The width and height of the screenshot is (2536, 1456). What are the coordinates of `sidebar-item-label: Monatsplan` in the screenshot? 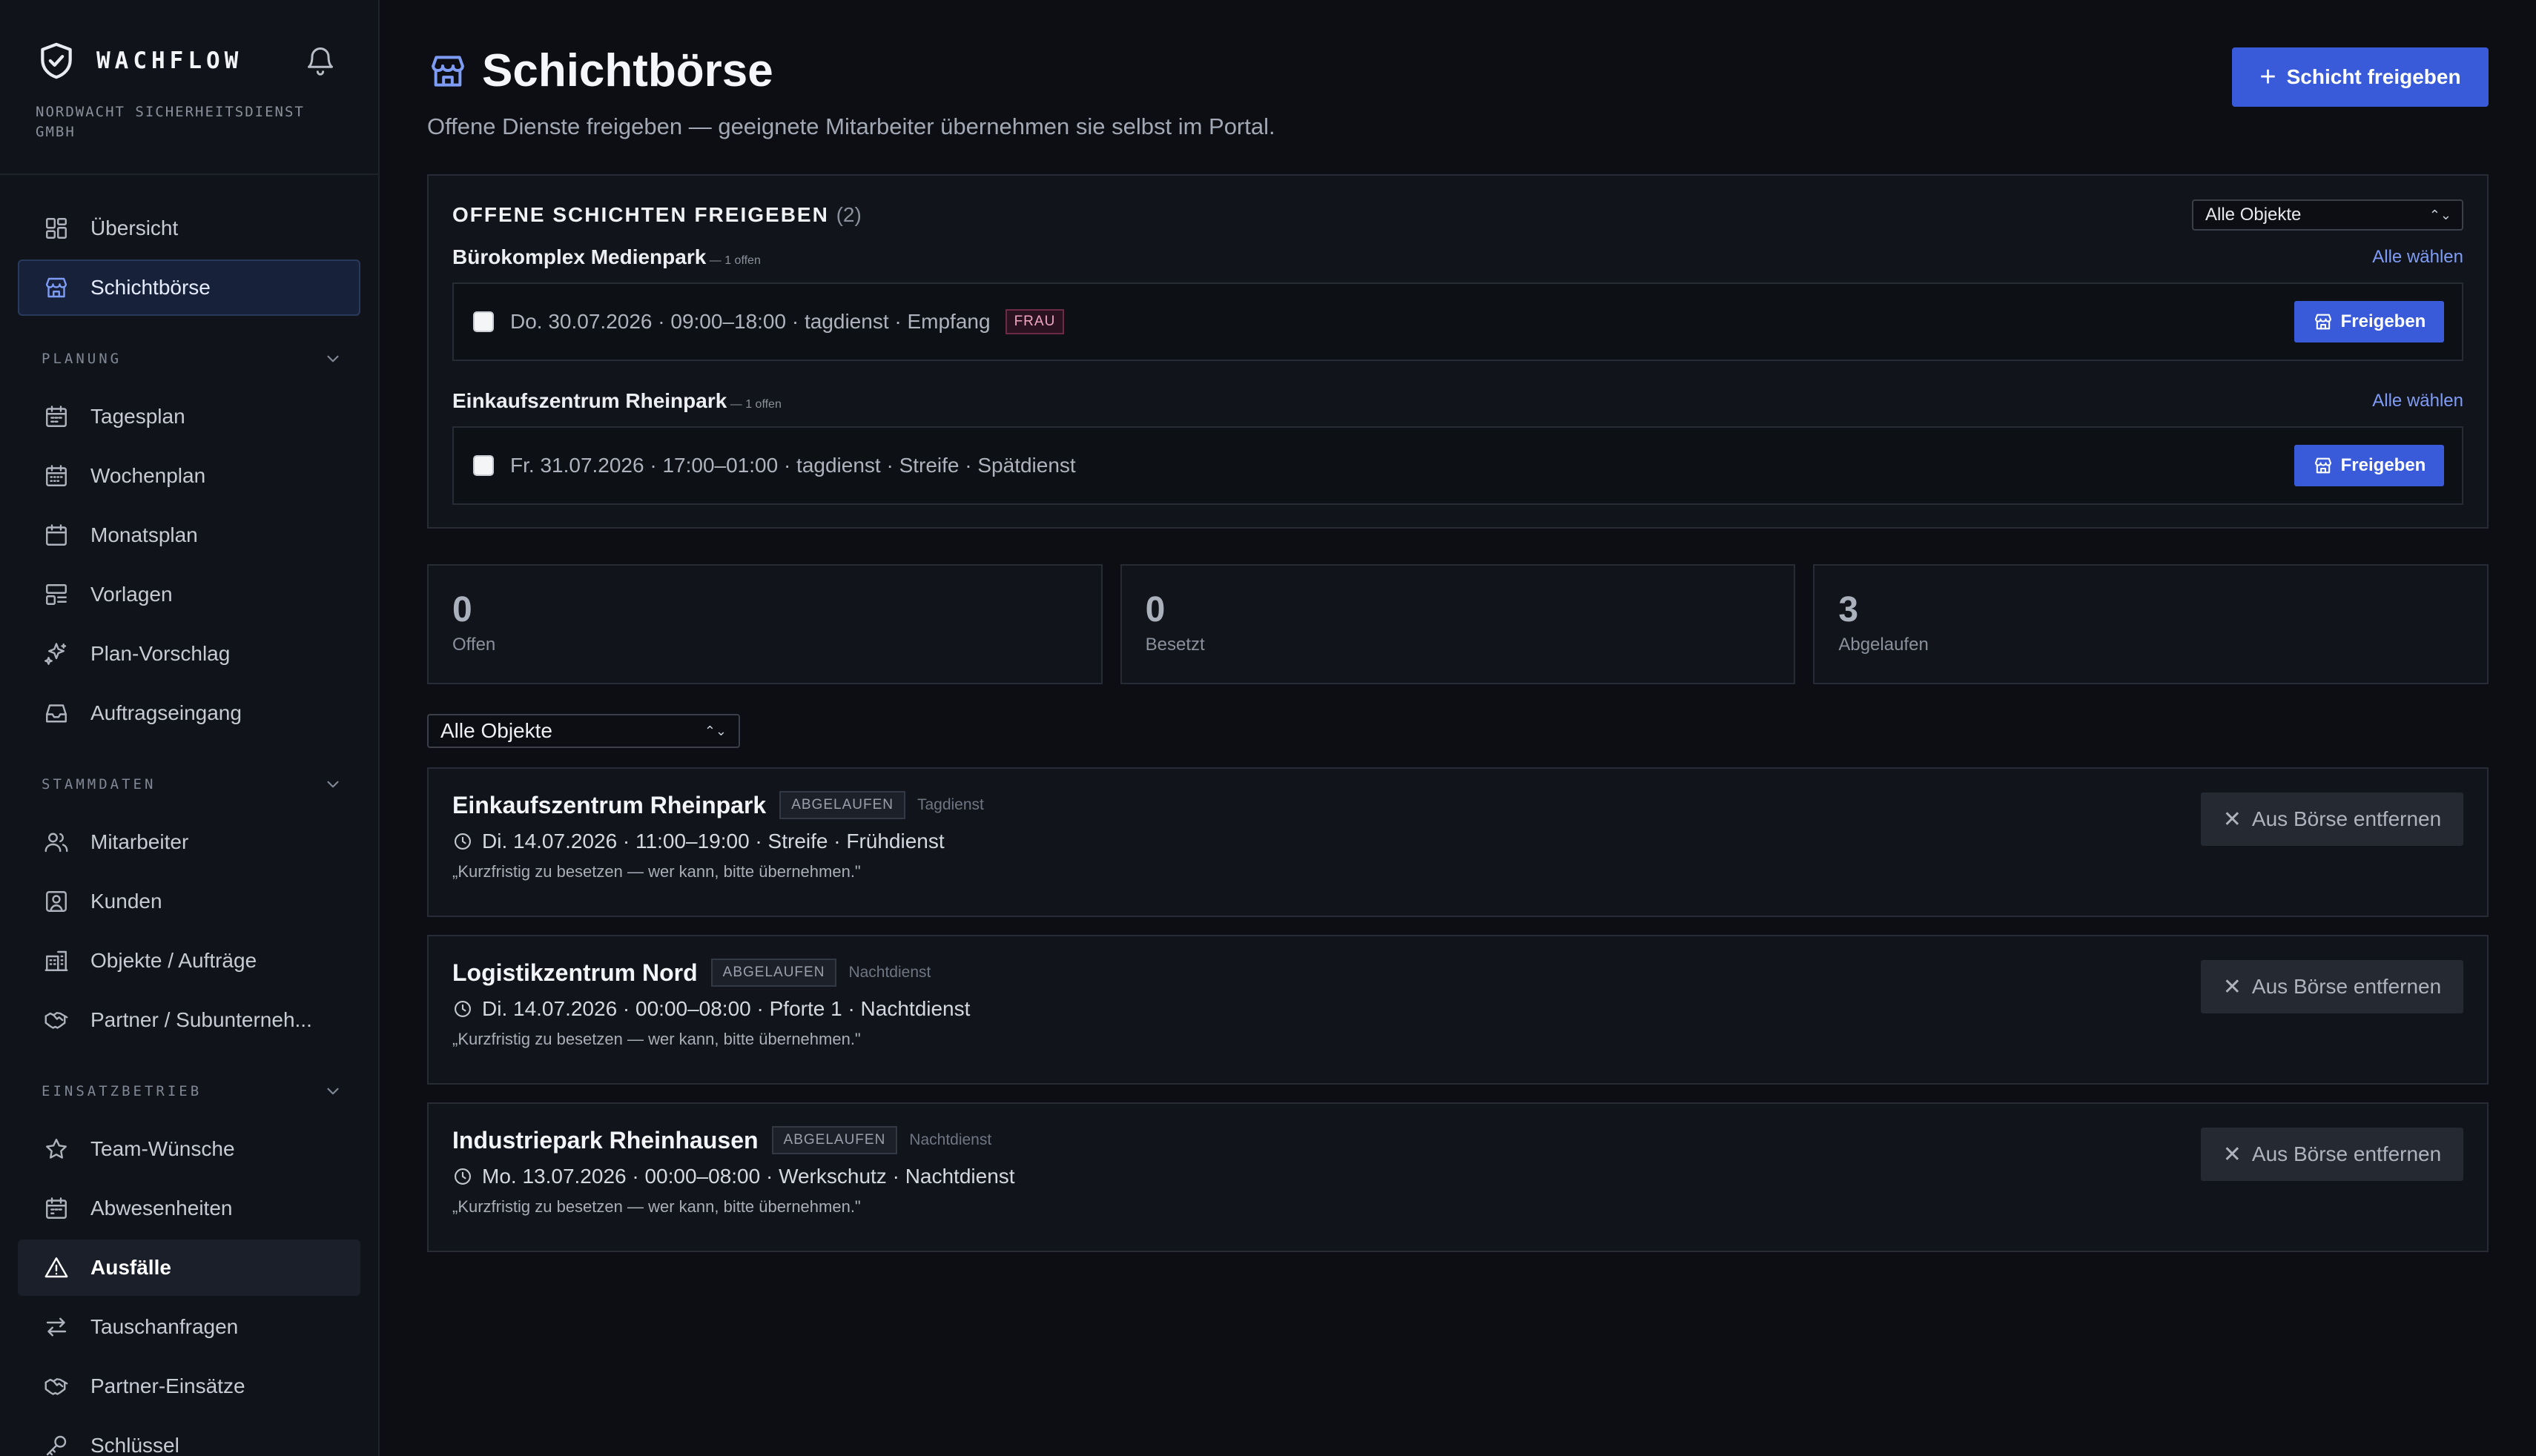 It's located at (144, 534).